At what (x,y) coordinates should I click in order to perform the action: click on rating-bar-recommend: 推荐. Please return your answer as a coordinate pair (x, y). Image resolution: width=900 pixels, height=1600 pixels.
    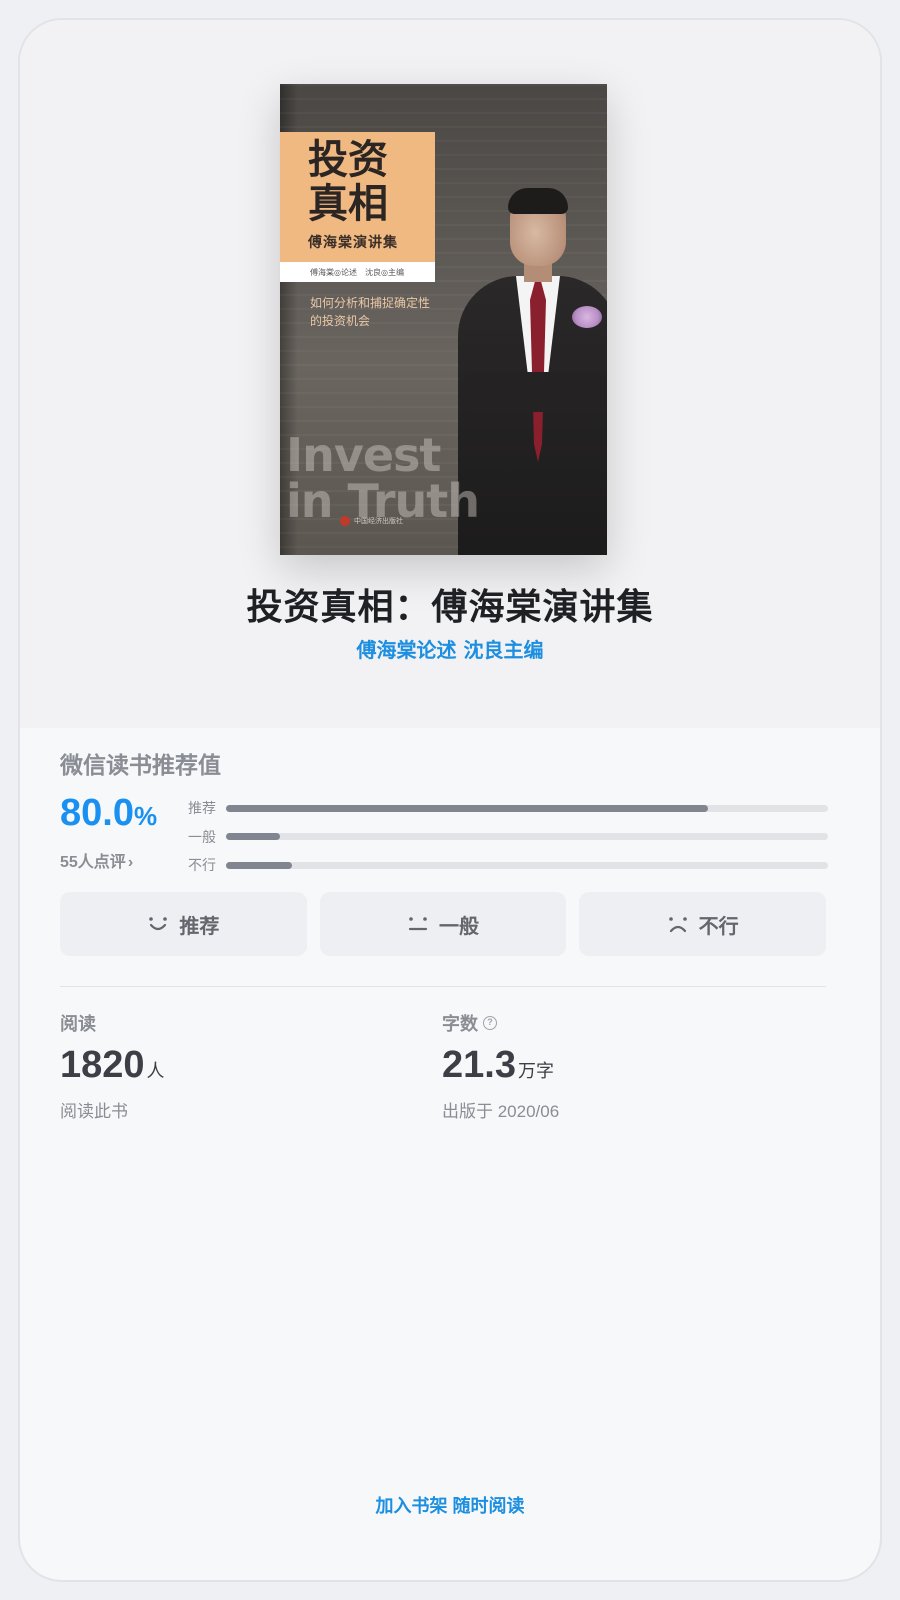
    Looking at the image, I should click on (508, 808).